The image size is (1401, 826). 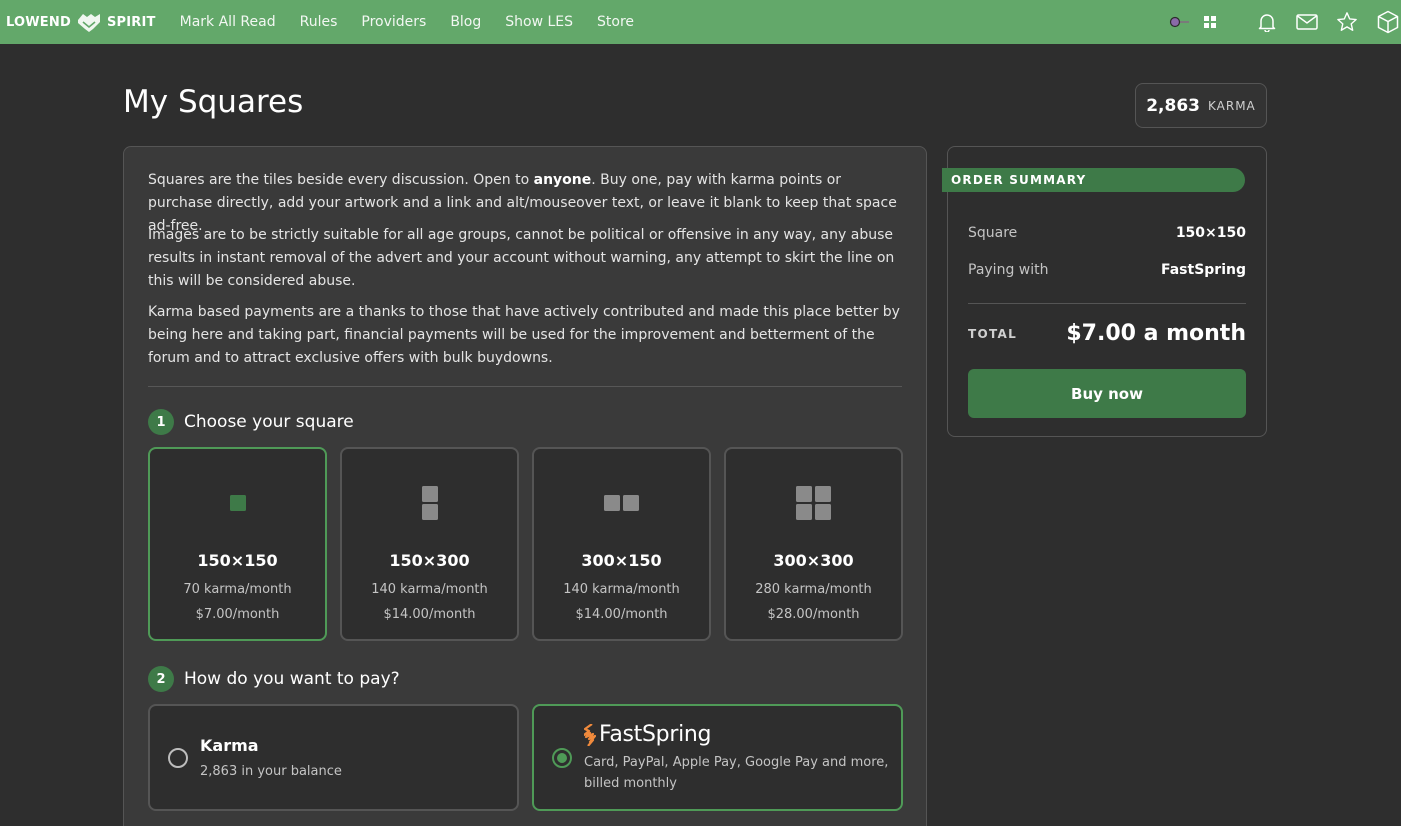 I want to click on karma-option-balance: 2,863 in your balance, so click(x=271, y=771).